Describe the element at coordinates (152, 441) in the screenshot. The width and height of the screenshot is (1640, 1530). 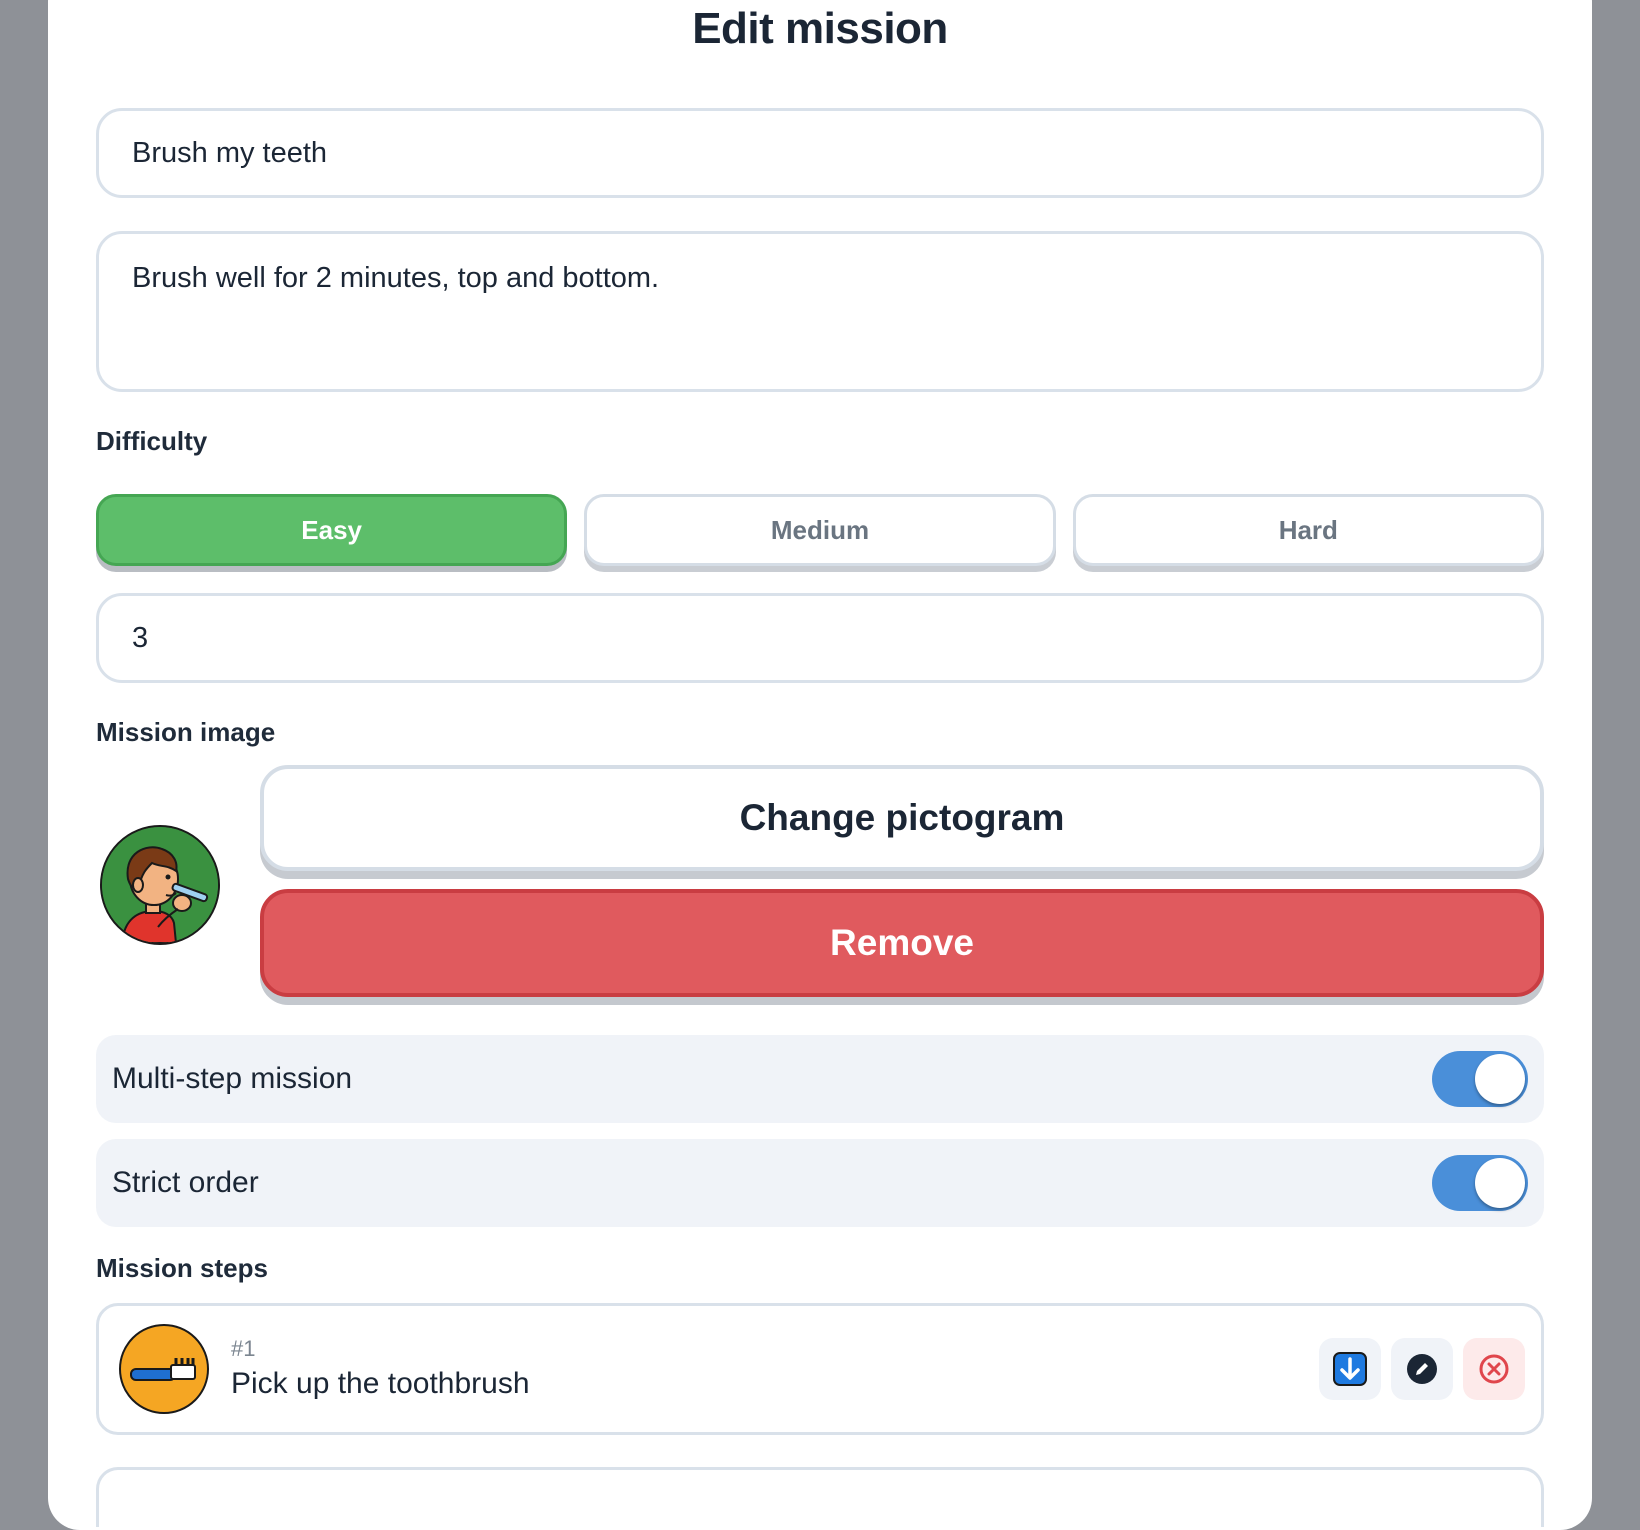
I see `difficulty-label: Difficulty` at that location.